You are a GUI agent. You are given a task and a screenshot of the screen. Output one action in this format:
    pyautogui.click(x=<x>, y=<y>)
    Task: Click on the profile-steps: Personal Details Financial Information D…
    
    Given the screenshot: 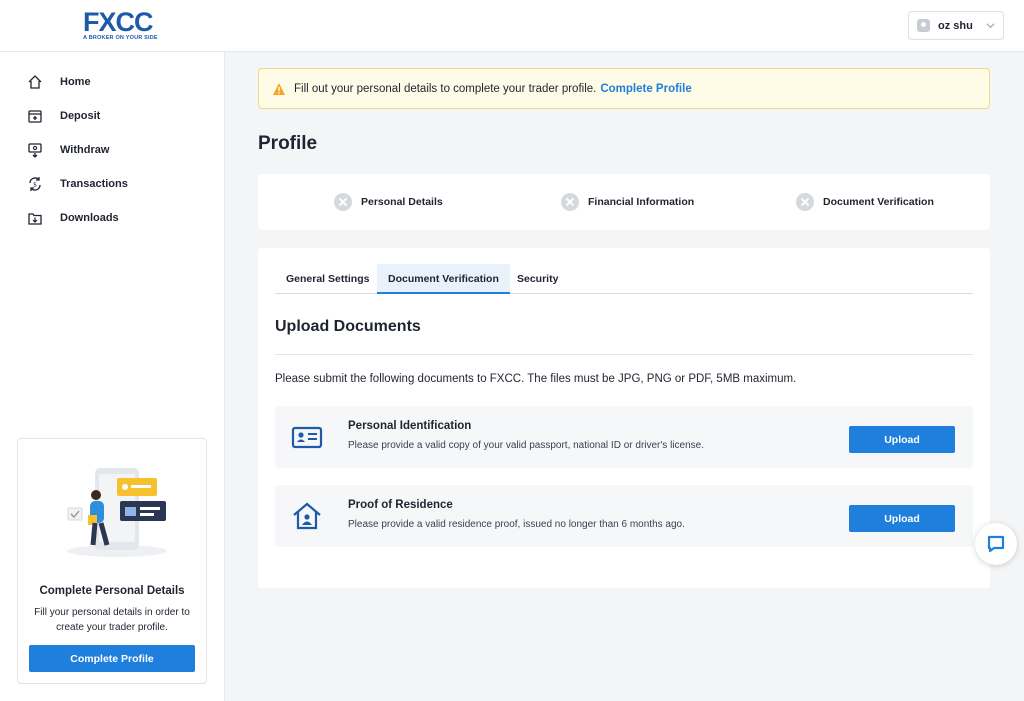 What is the action you would take?
    pyautogui.click(x=624, y=202)
    